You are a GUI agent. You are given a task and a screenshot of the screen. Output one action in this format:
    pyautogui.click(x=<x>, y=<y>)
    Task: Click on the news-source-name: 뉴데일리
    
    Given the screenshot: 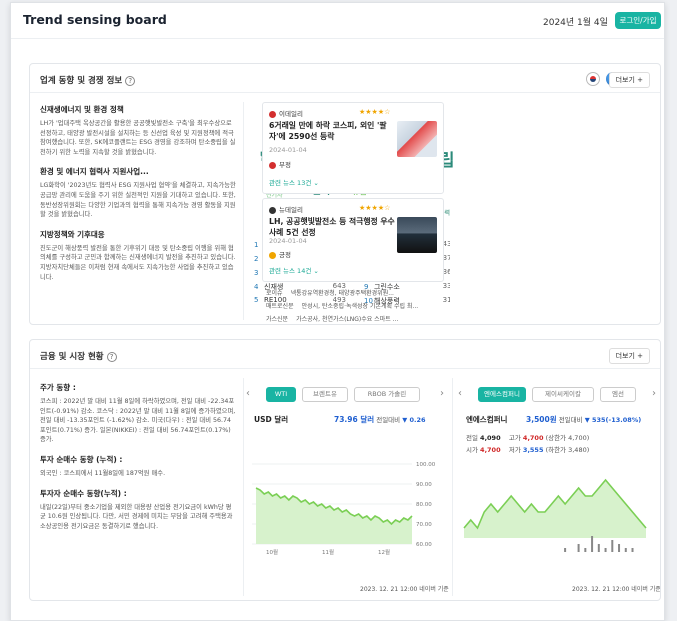 What is the action you would take?
    pyautogui.click(x=291, y=210)
    